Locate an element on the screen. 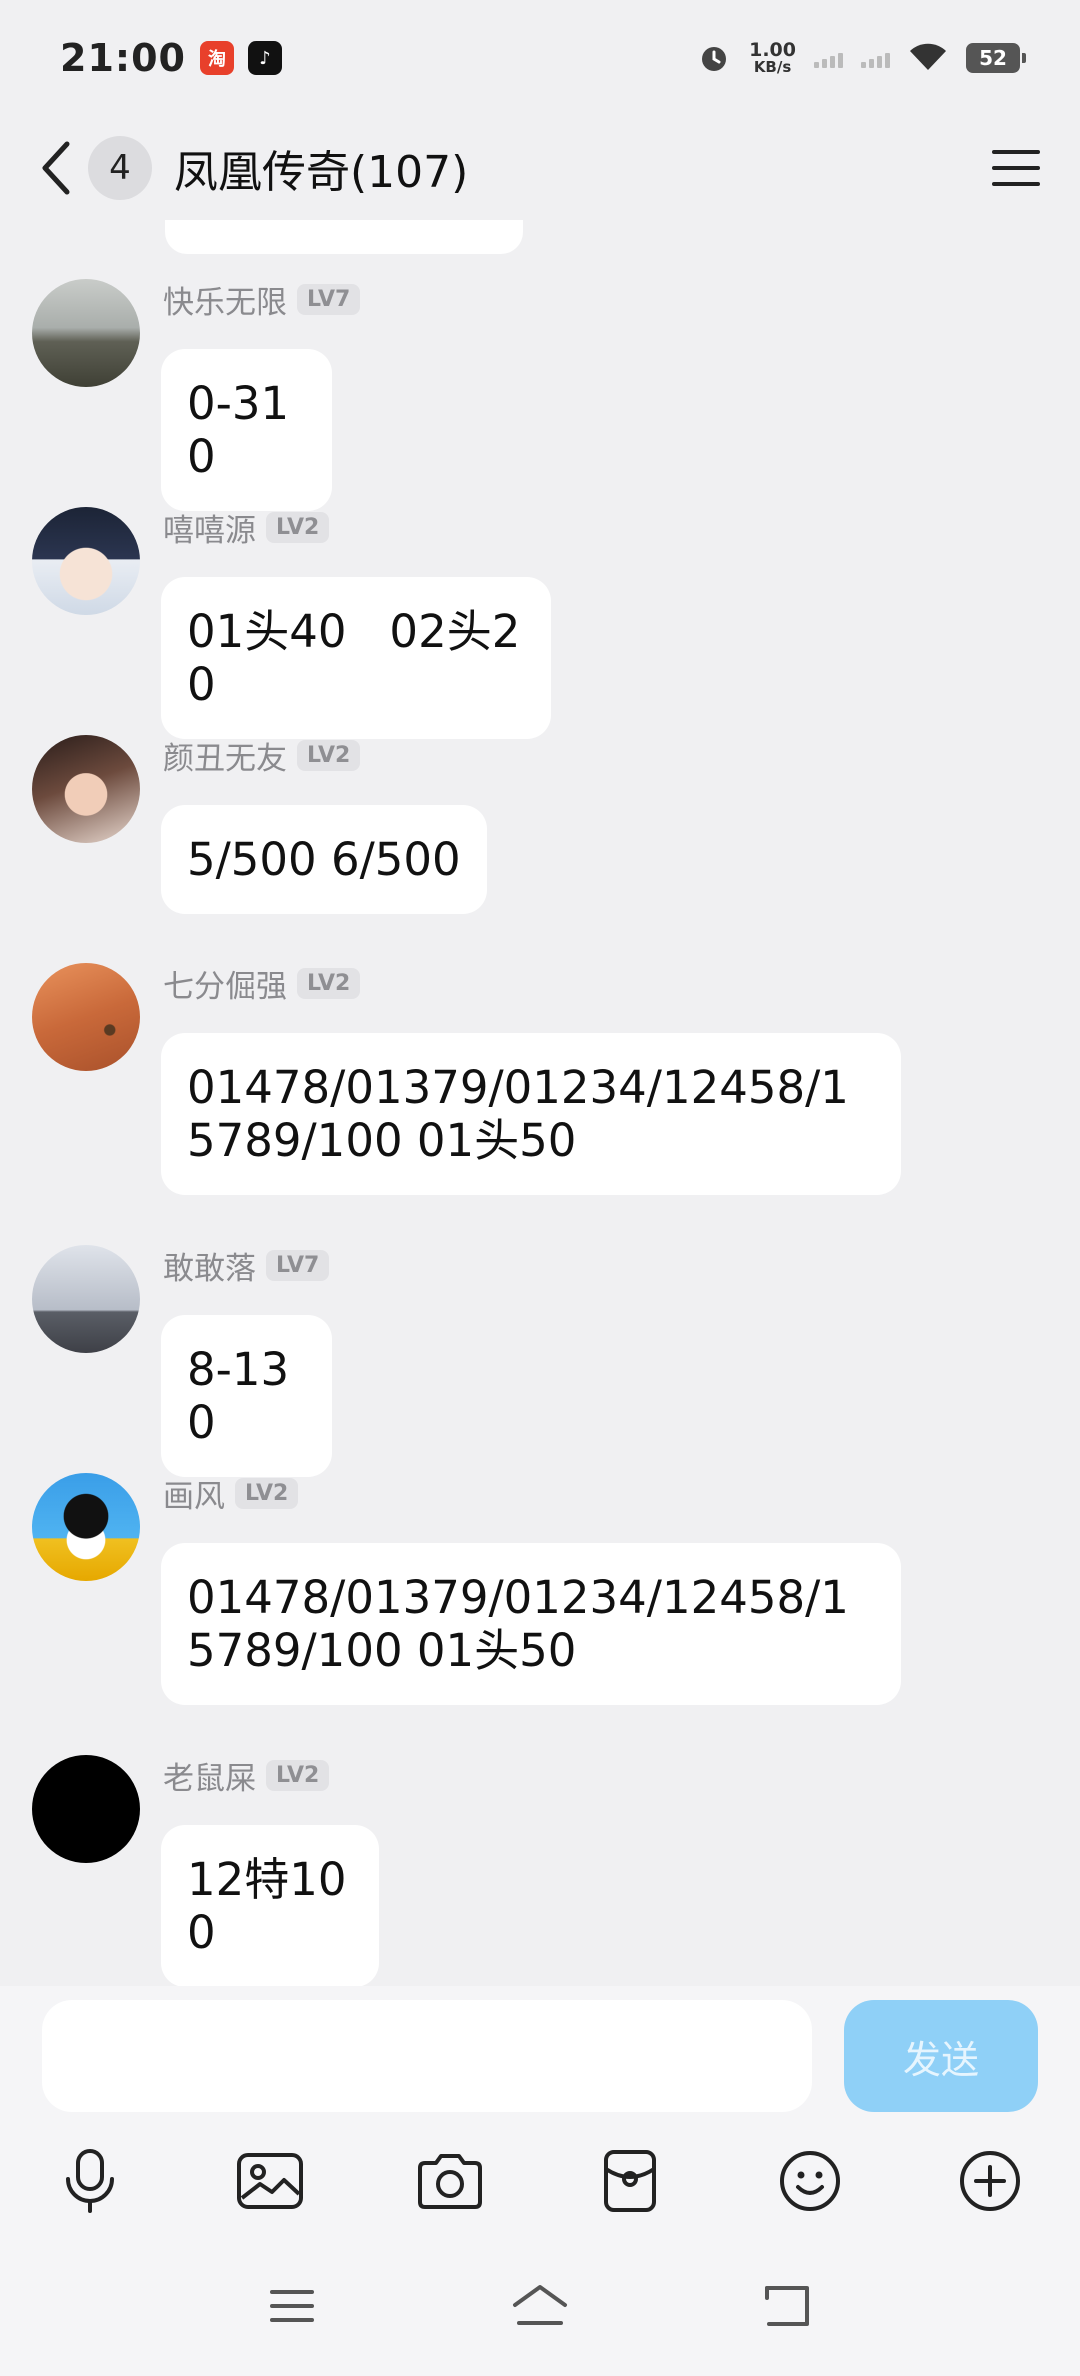 The image size is (1080, 2376). sender-name: 画风 is located at coordinates (194, 1493).